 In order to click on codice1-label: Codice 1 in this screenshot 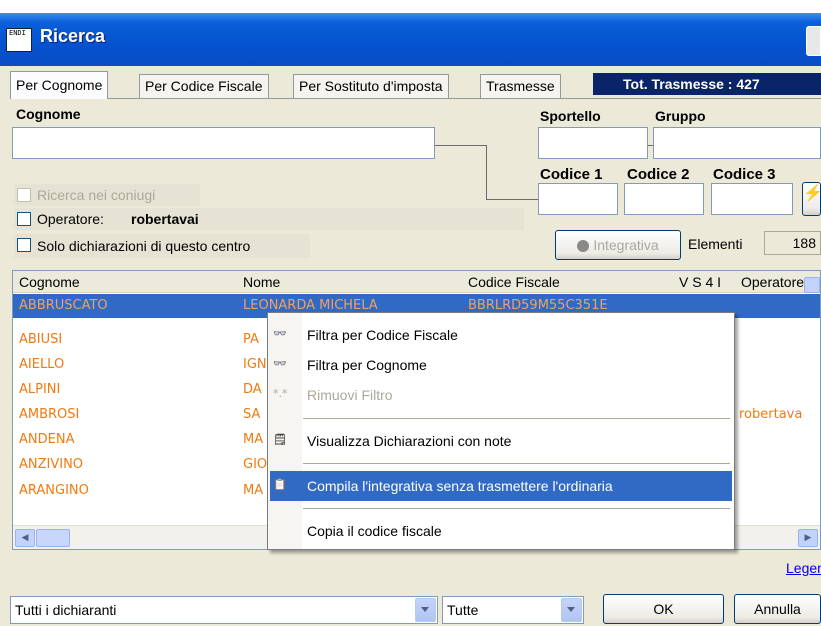, I will do `click(571, 174)`.